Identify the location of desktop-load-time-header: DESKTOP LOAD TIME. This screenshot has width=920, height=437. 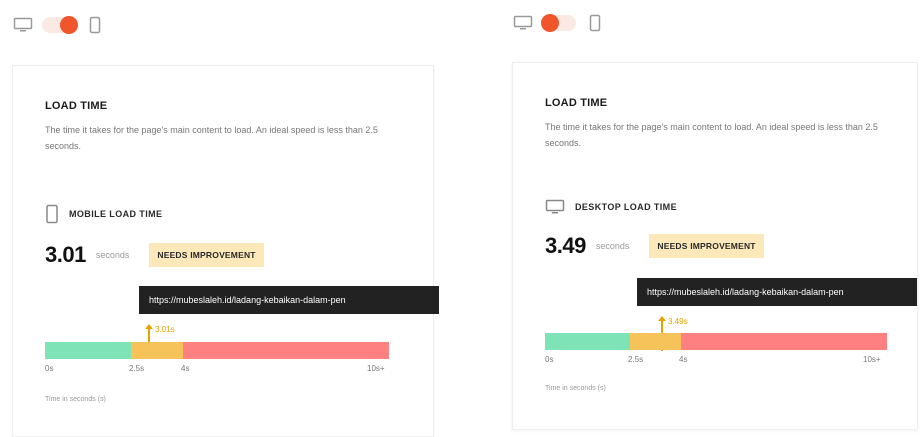
(611, 207).